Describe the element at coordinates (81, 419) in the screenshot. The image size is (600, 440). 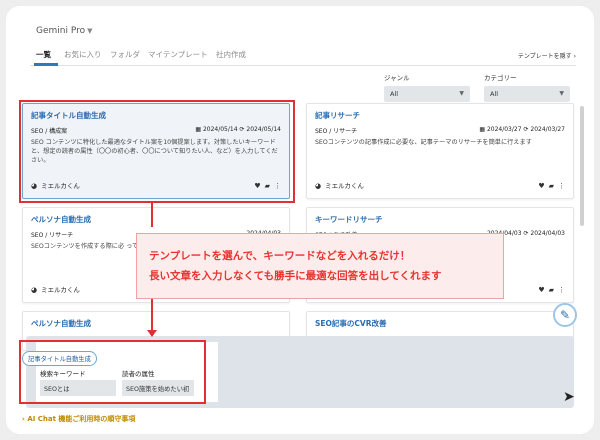
I see `usage-notice-label: AI Chat 機能ご利用時の順守事項` at that location.